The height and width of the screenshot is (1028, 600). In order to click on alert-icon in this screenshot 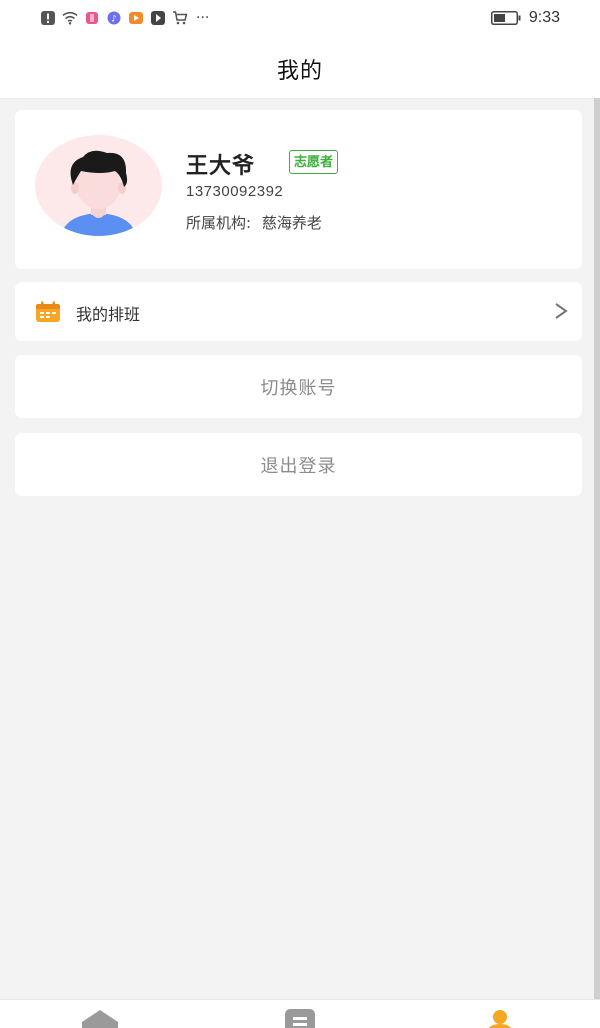, I will do `click(48, 18)`.